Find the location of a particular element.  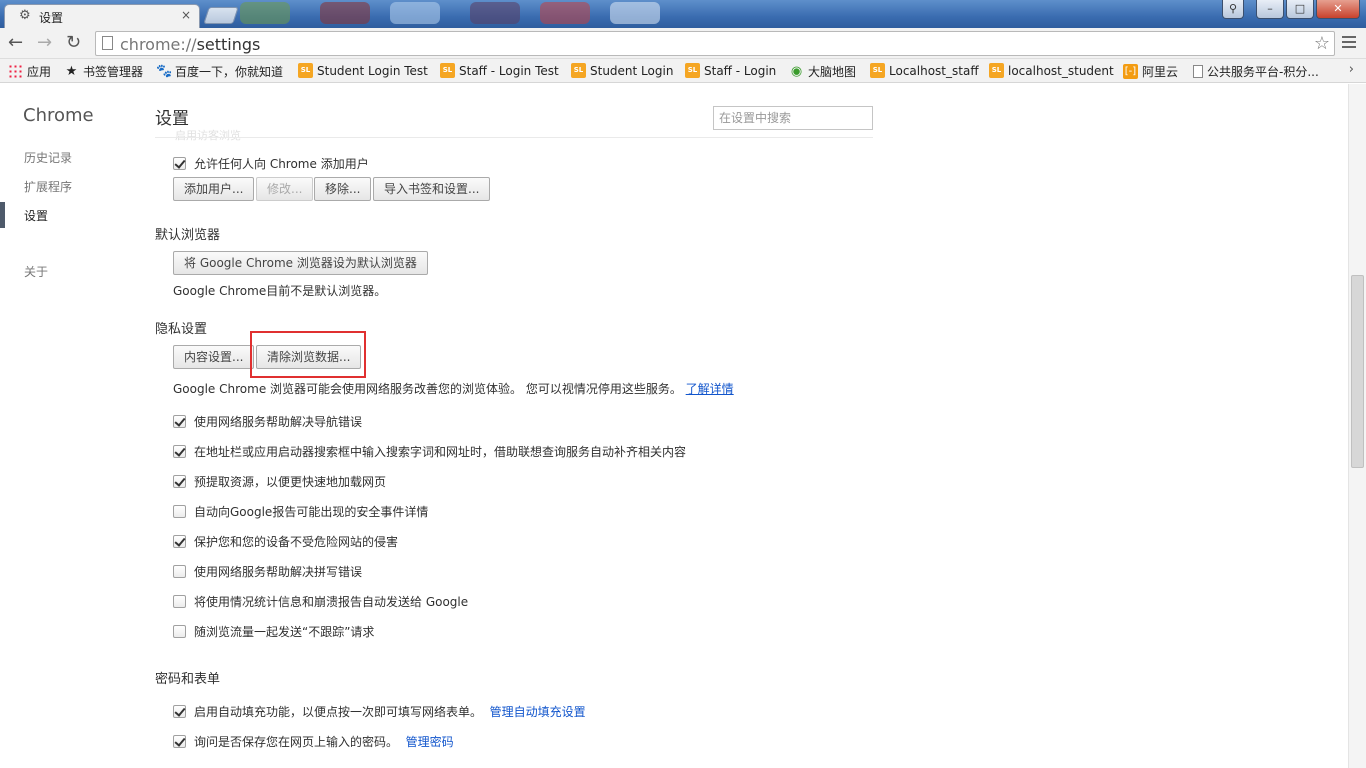

bookmark-aliyun: [-] 阿里云 is located at coordinates (1150, 71).